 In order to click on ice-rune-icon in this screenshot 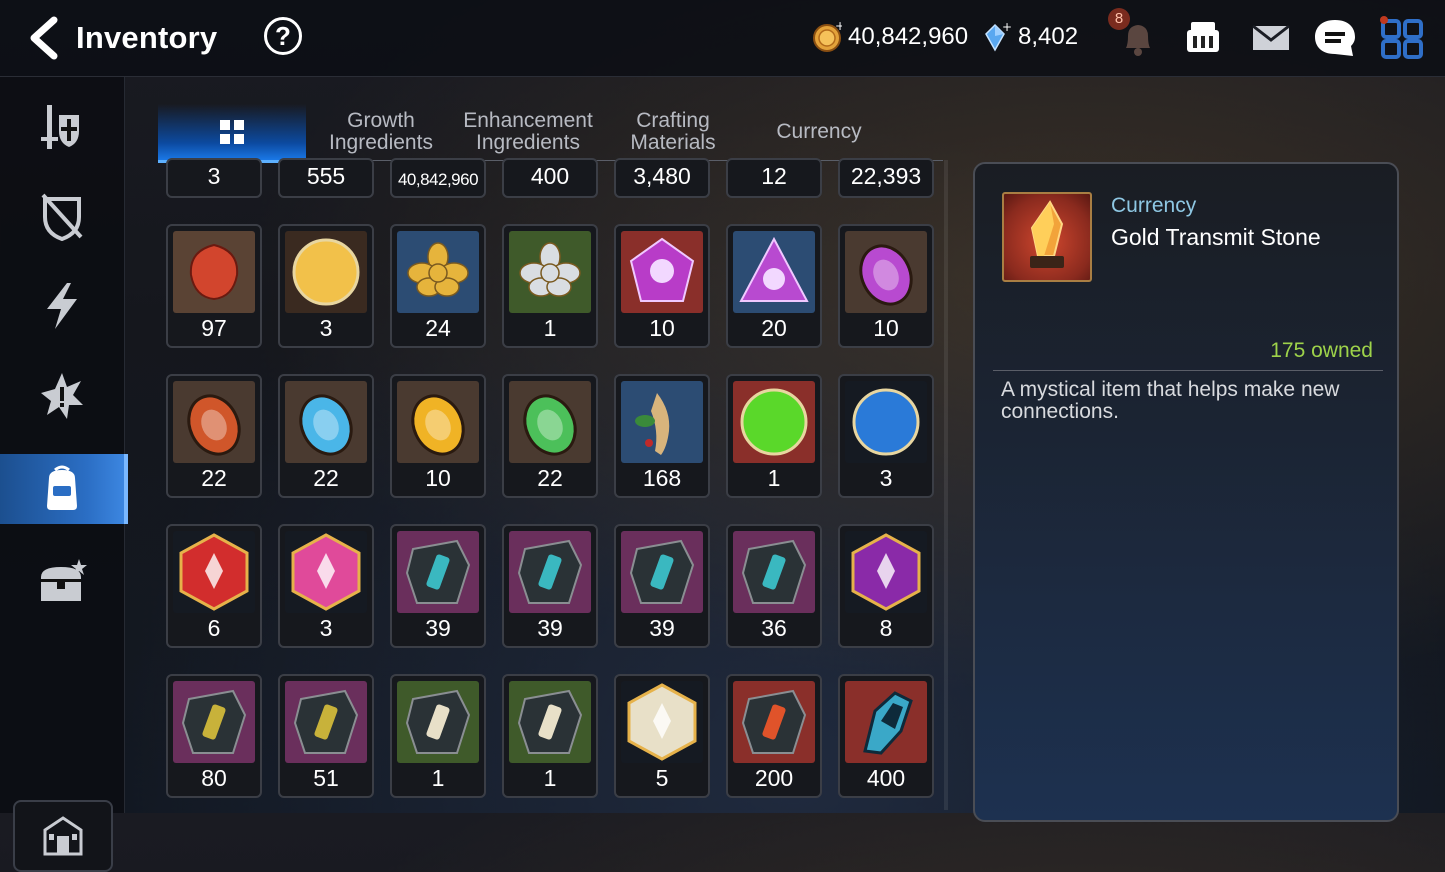, I will do `click(326, 422)`.